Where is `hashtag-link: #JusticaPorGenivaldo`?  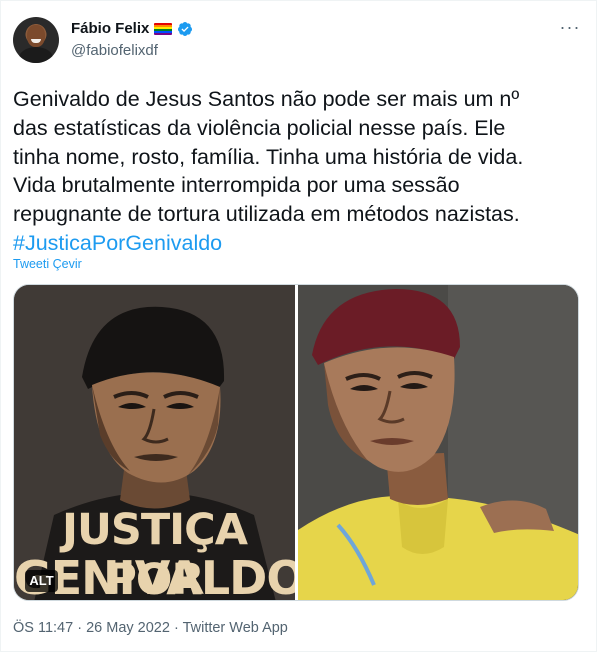 hashtag-link: #JusticaPorGenivaldo is located at coordinates (300, 243).